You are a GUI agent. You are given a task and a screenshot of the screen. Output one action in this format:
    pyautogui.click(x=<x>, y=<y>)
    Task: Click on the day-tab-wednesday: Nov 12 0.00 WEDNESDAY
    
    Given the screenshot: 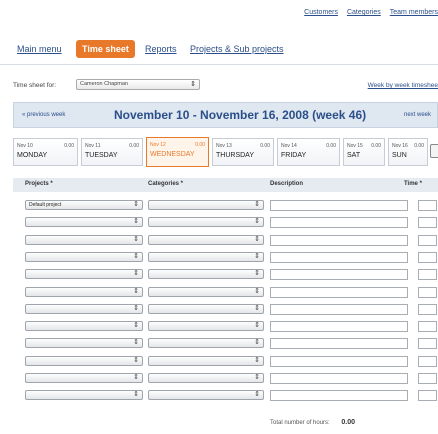 What is the action you would take?
    pyautogui.click(x=177, y=152)
    